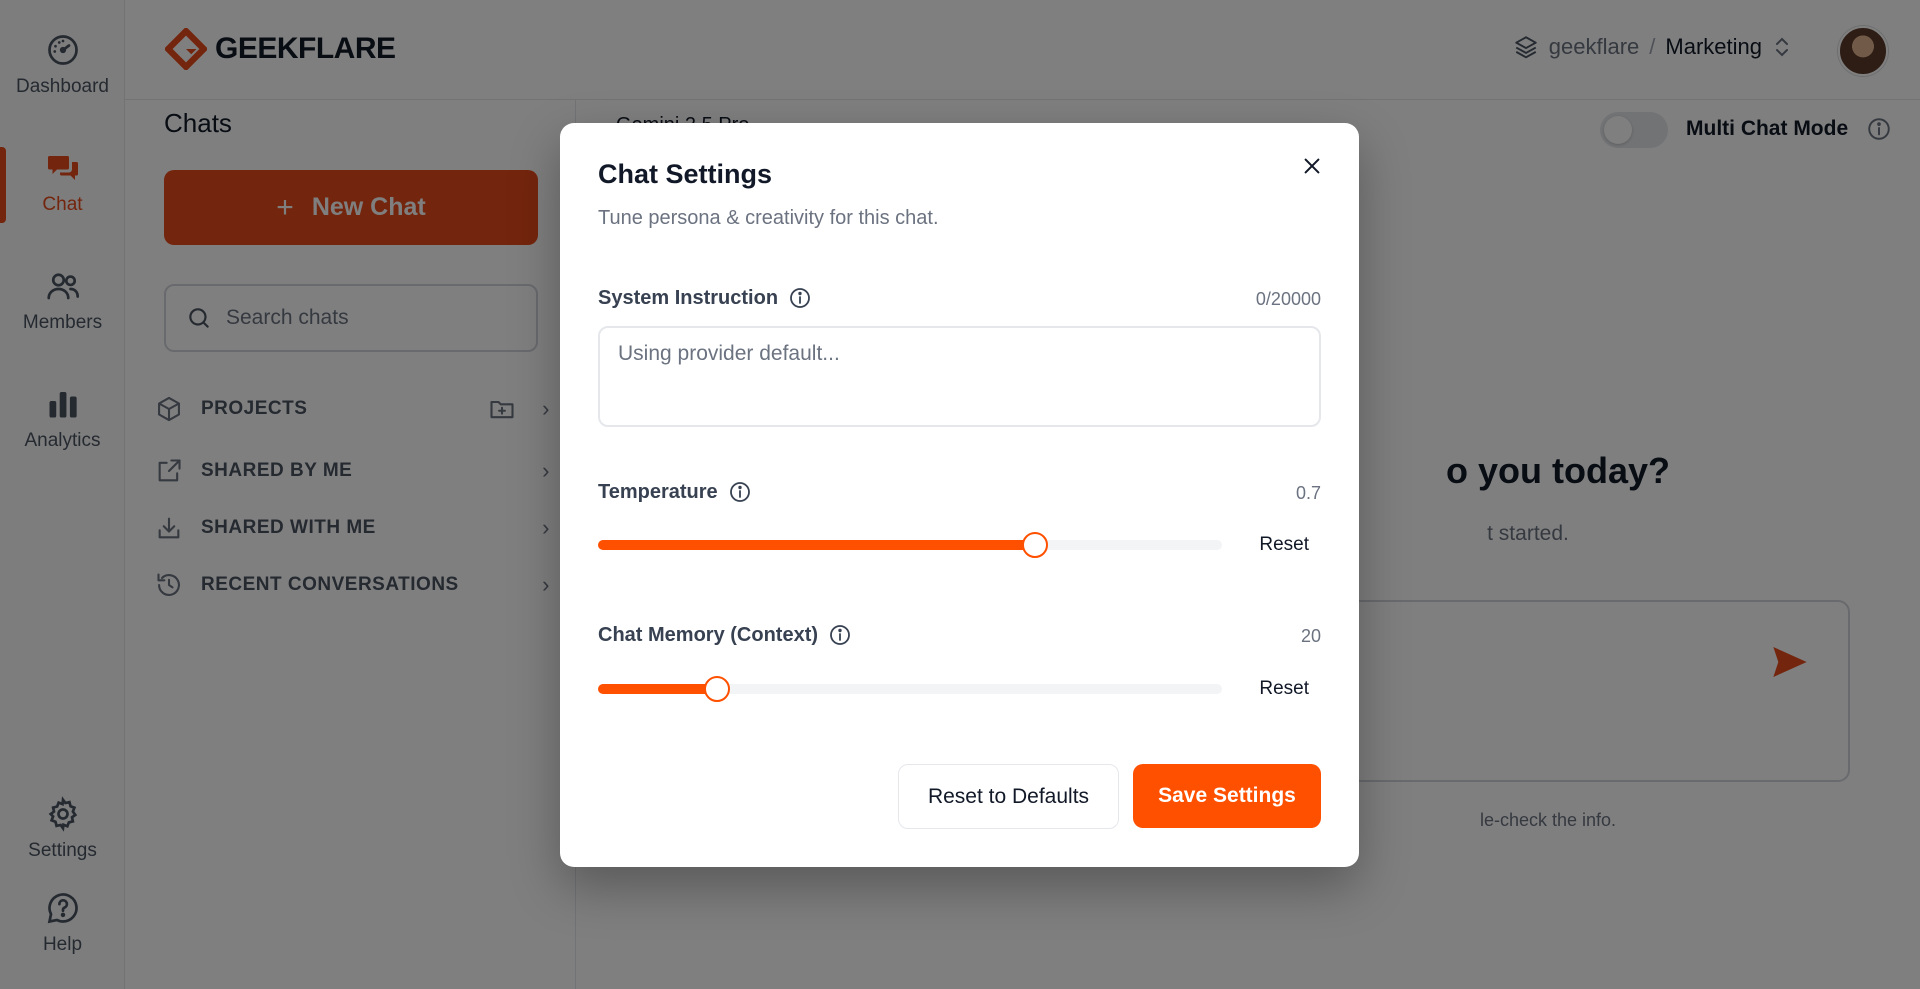 The width and height of the screenshot is (1920, 989). Describe the element at coordinates (910, 689) in the screenshot. I see `memory-slider` at that location.